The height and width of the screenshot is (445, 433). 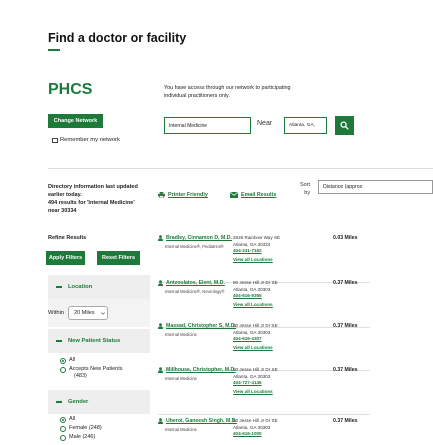 I want to click on provider-name: Antzoulatos, Eleni, M.D., so click(x=195, y=283).